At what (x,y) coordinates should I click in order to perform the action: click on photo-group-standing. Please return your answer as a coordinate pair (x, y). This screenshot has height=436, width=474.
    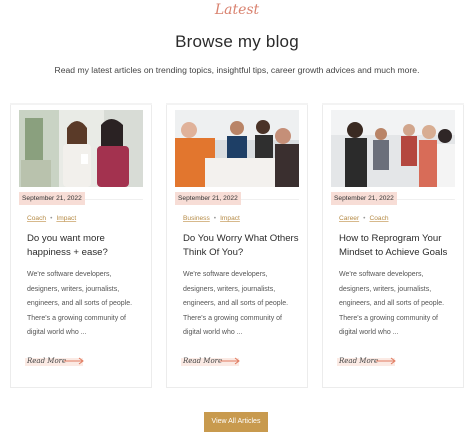
    Looking at the image, I should click on (393, 148).